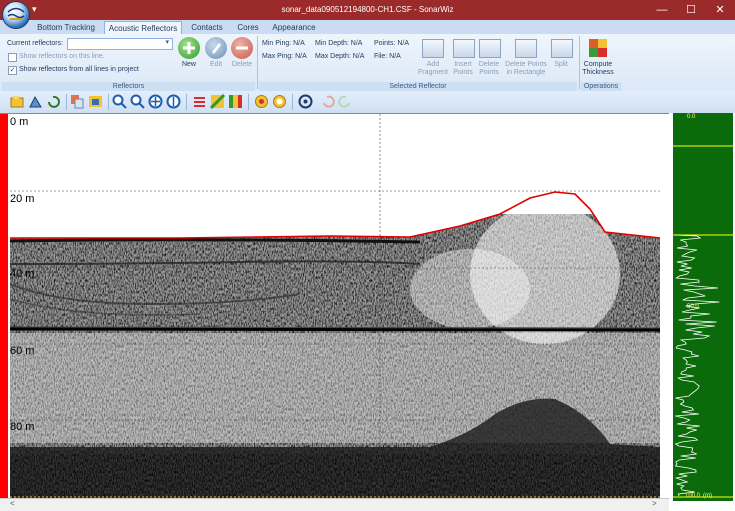 This screenshot has width=735, height=511. Describe the element at coordinates (693, 307) in the screenshot. I see `side-mid-value: 50.0` at that location.